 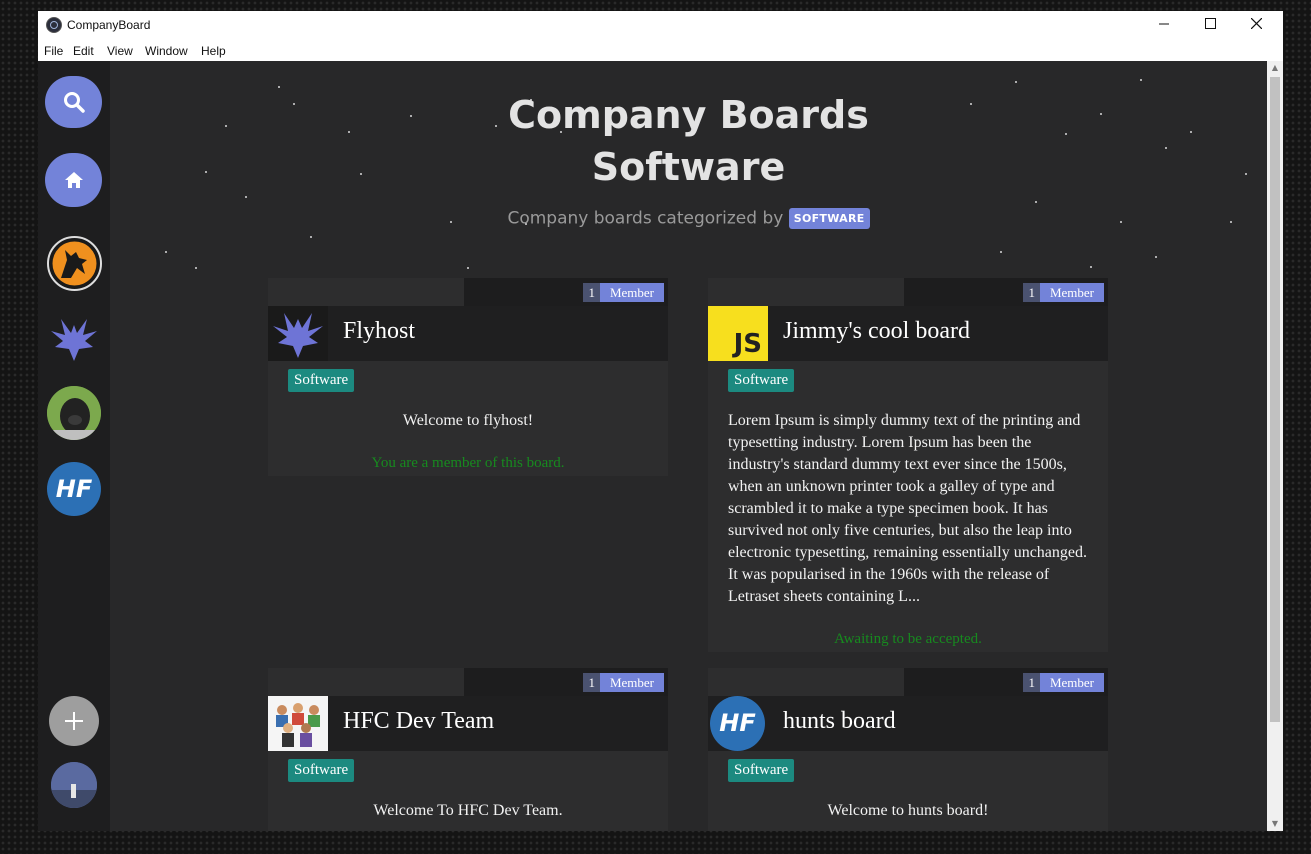 I want to click on close-icon, so click(x=1256, y=23).